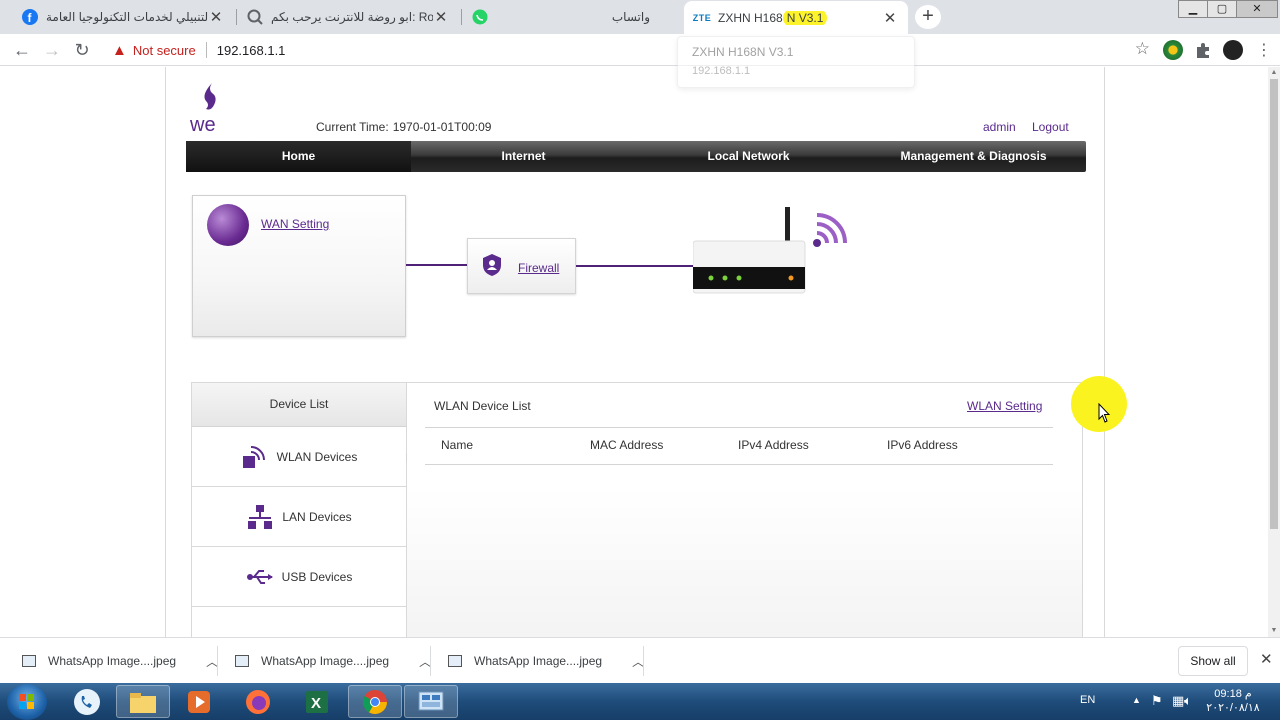  What do you see at coordinates (317, 456) in the screenshot?
I see `sidebar-item-label: WLAN Devices` at bounding box center [317, 456].